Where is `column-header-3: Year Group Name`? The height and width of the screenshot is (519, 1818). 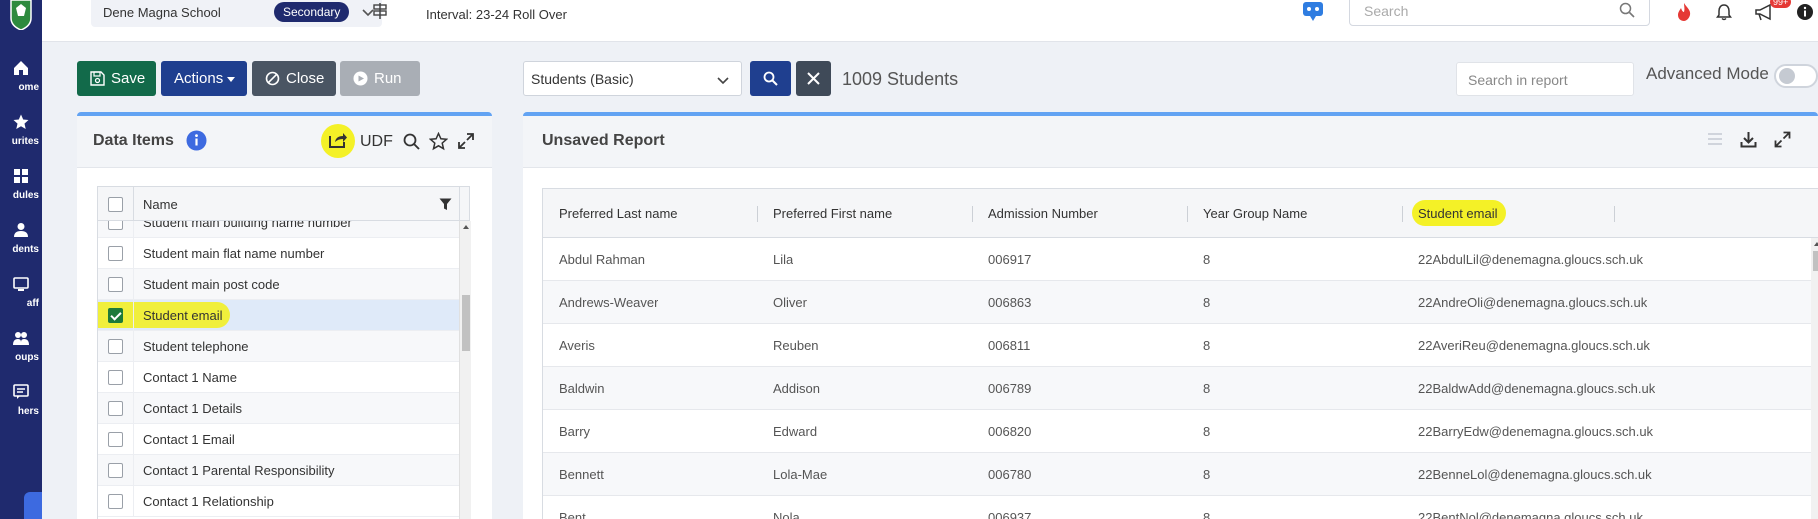
column-header-3: Year Group Name is located at coordinates (1255, 213).